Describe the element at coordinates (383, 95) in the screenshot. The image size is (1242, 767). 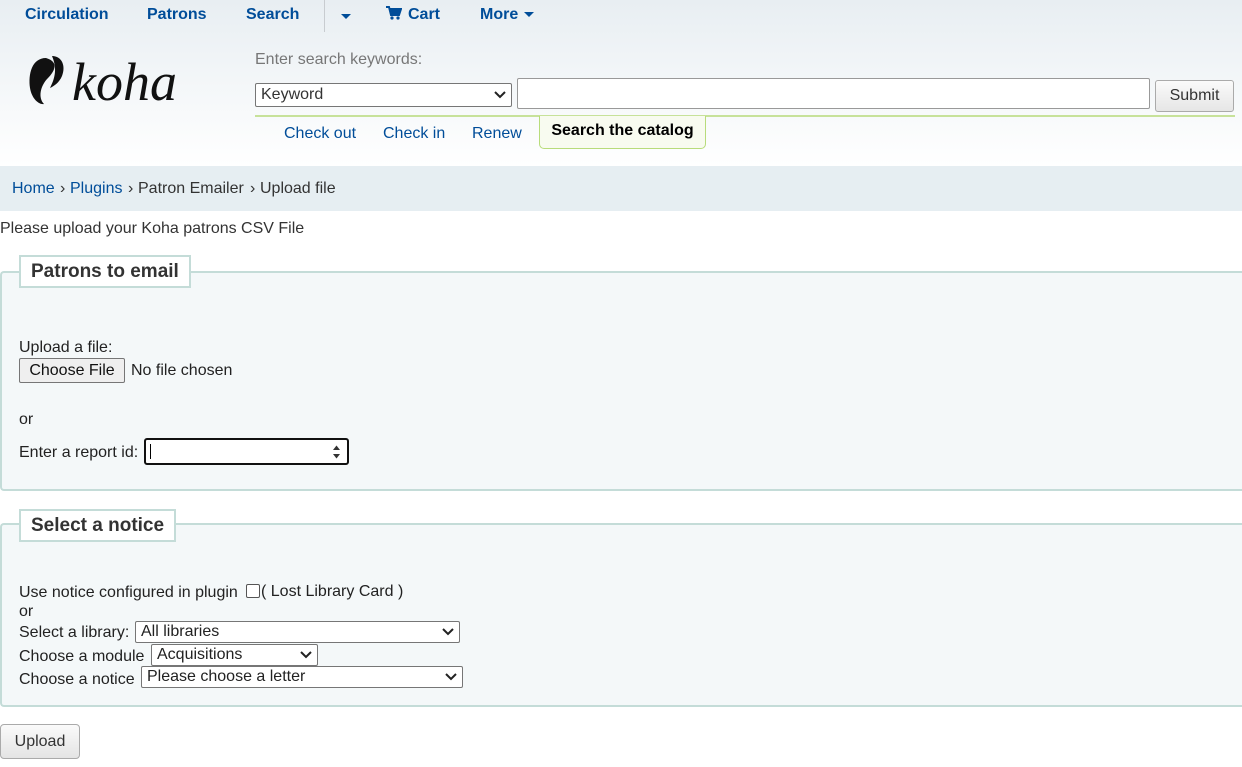
I see `search-type-select: Keyword` at that location.